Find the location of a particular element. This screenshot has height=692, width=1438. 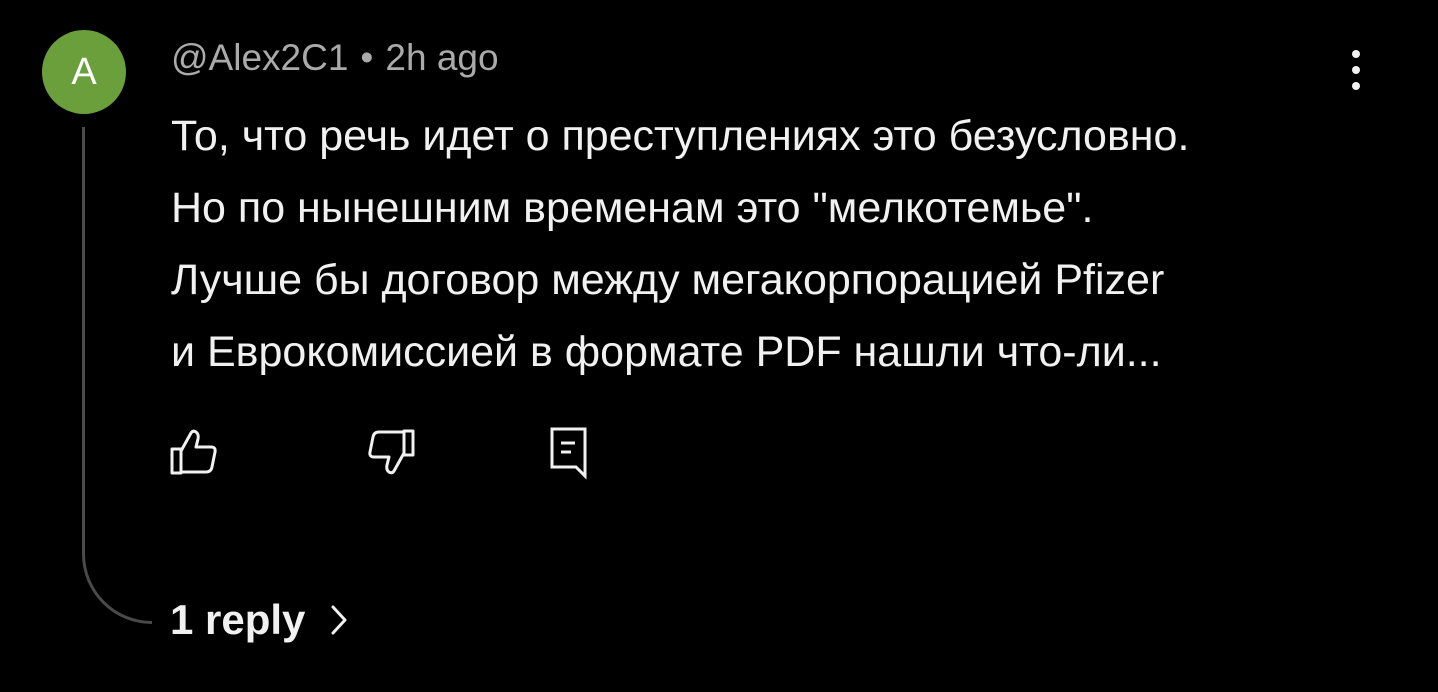

like-button is located at coordinates (194, 452).